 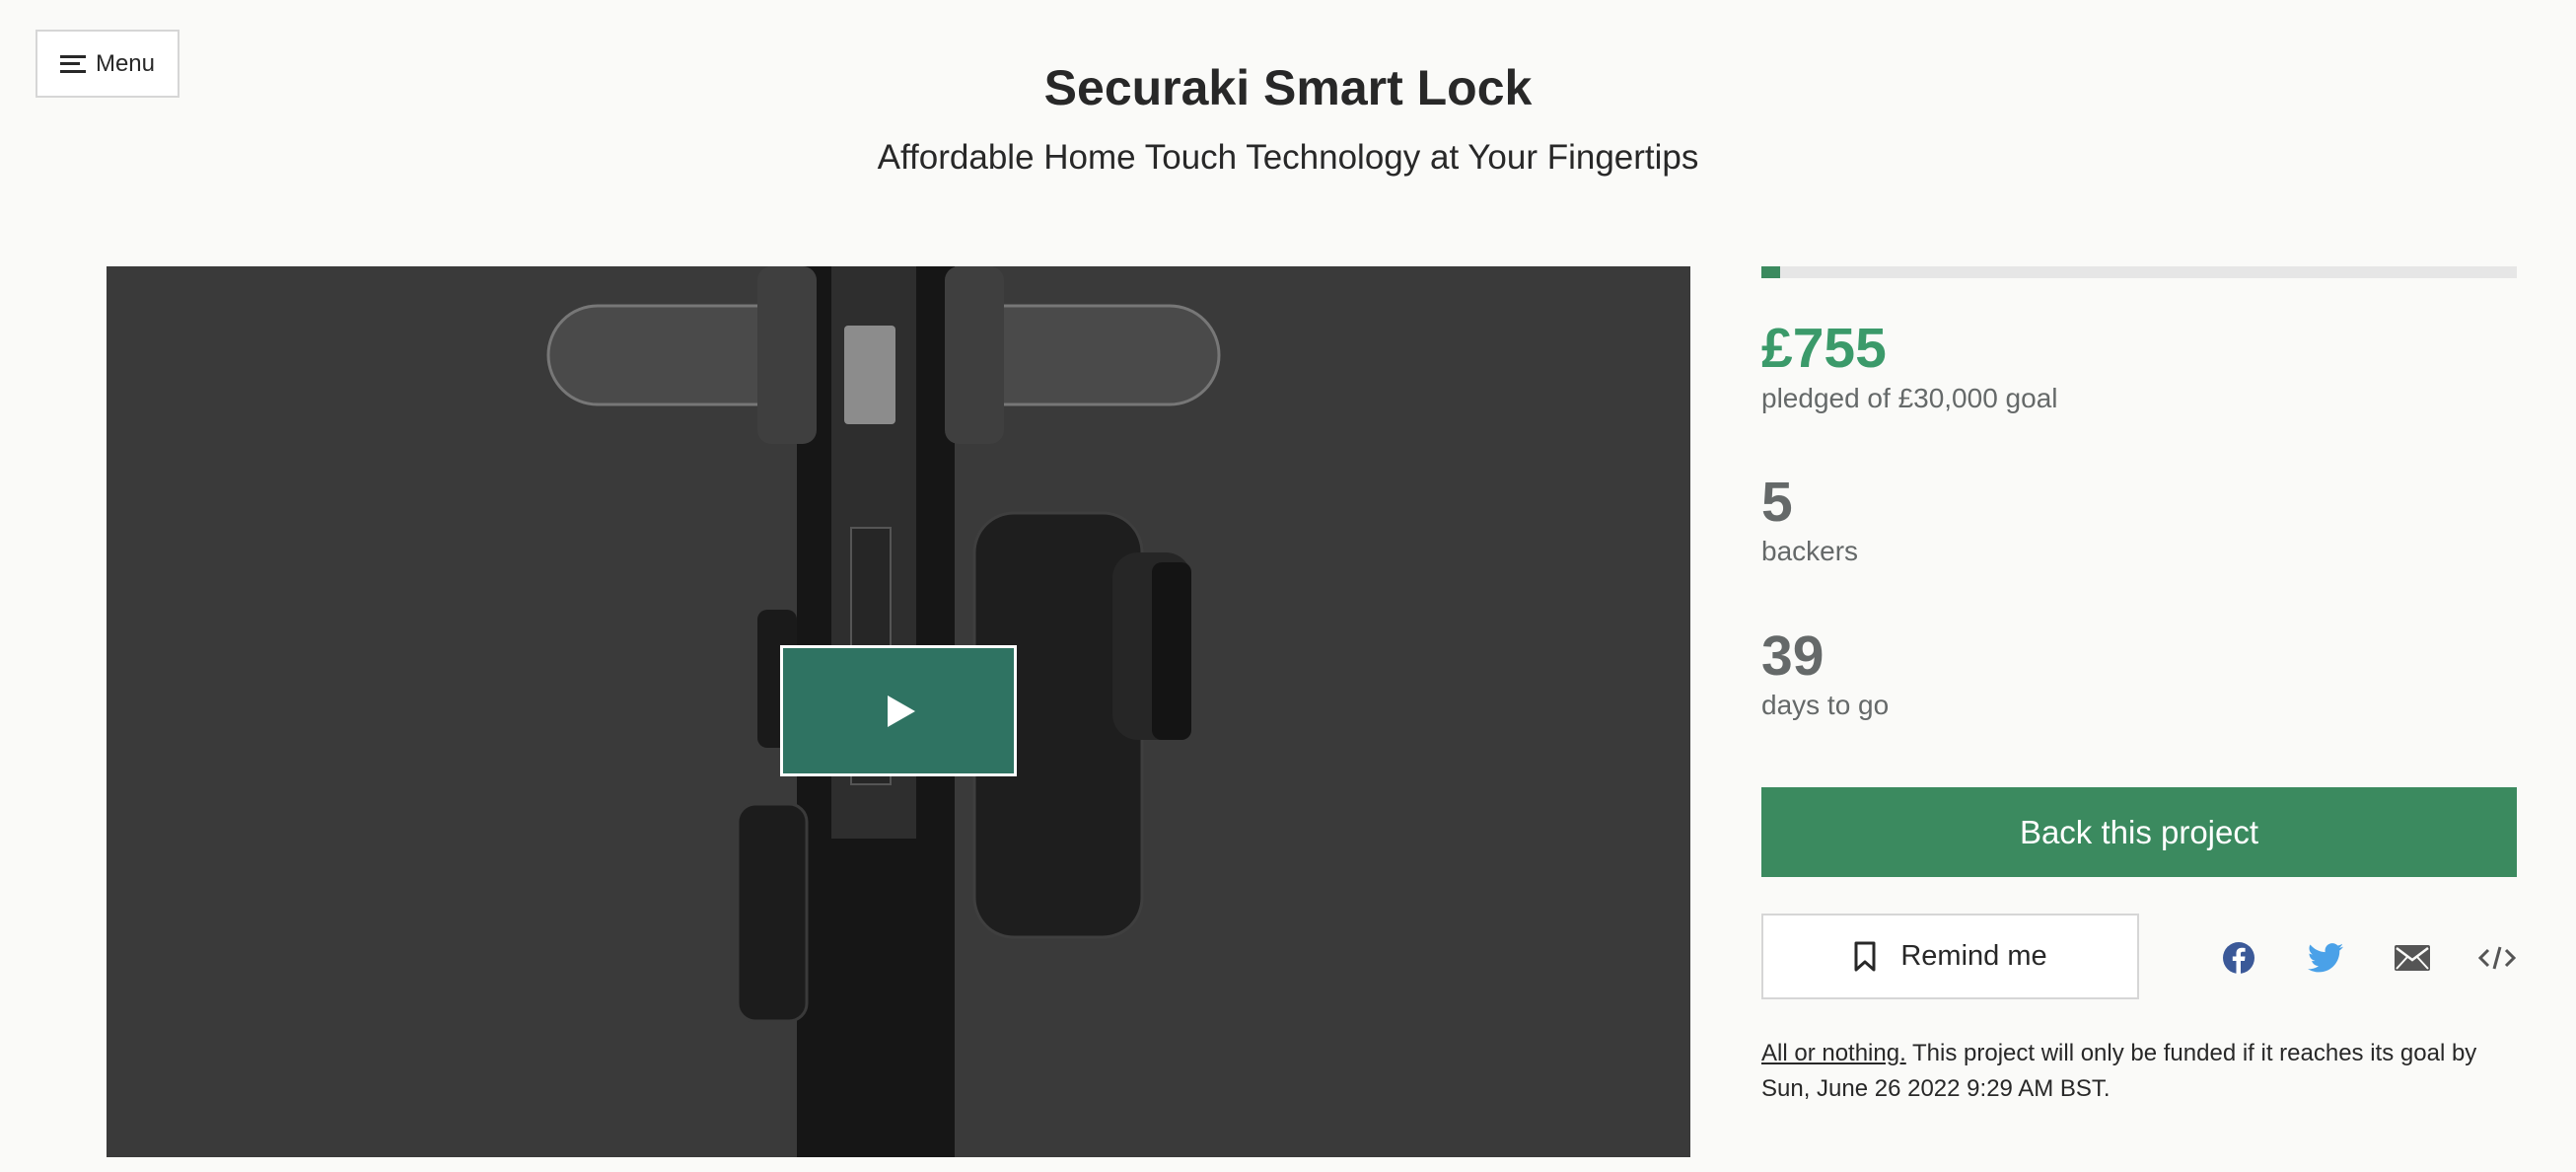 I want to click on bookmark-icon, so click(x=1865, y=956).